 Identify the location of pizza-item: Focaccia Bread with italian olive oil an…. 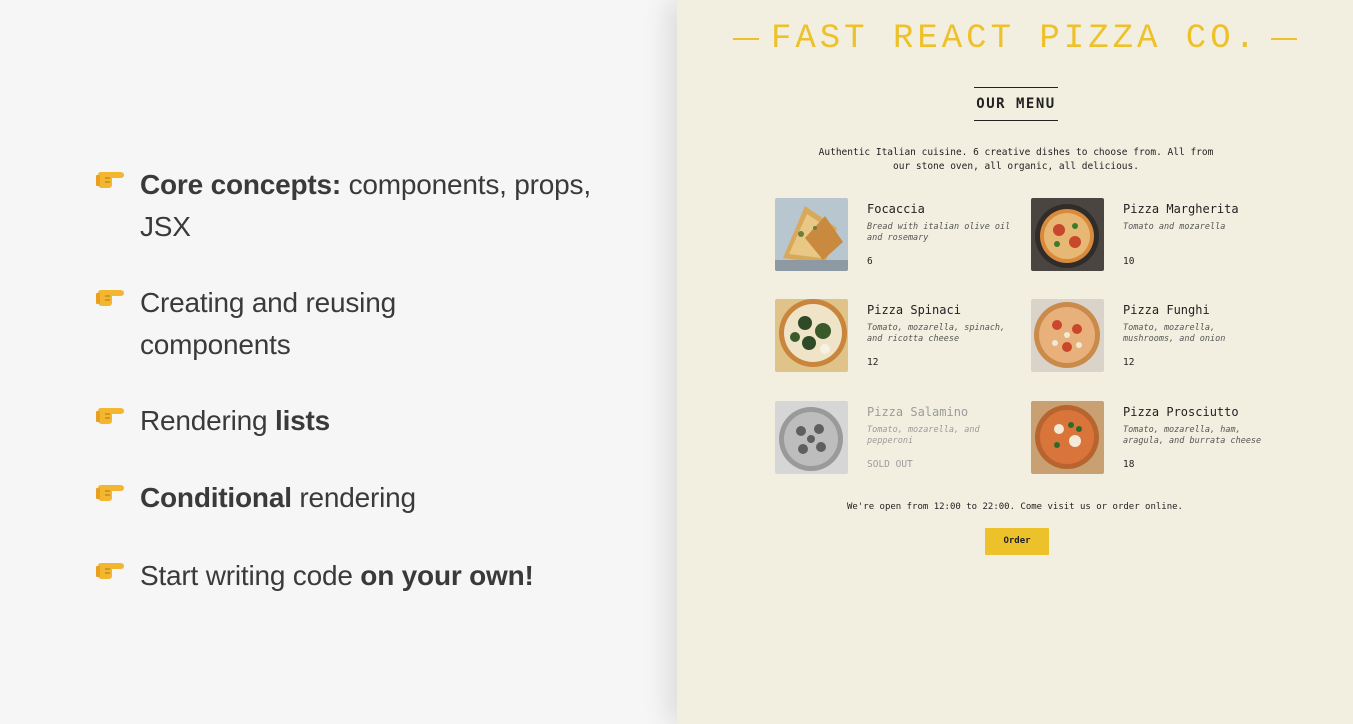
(895, 236).